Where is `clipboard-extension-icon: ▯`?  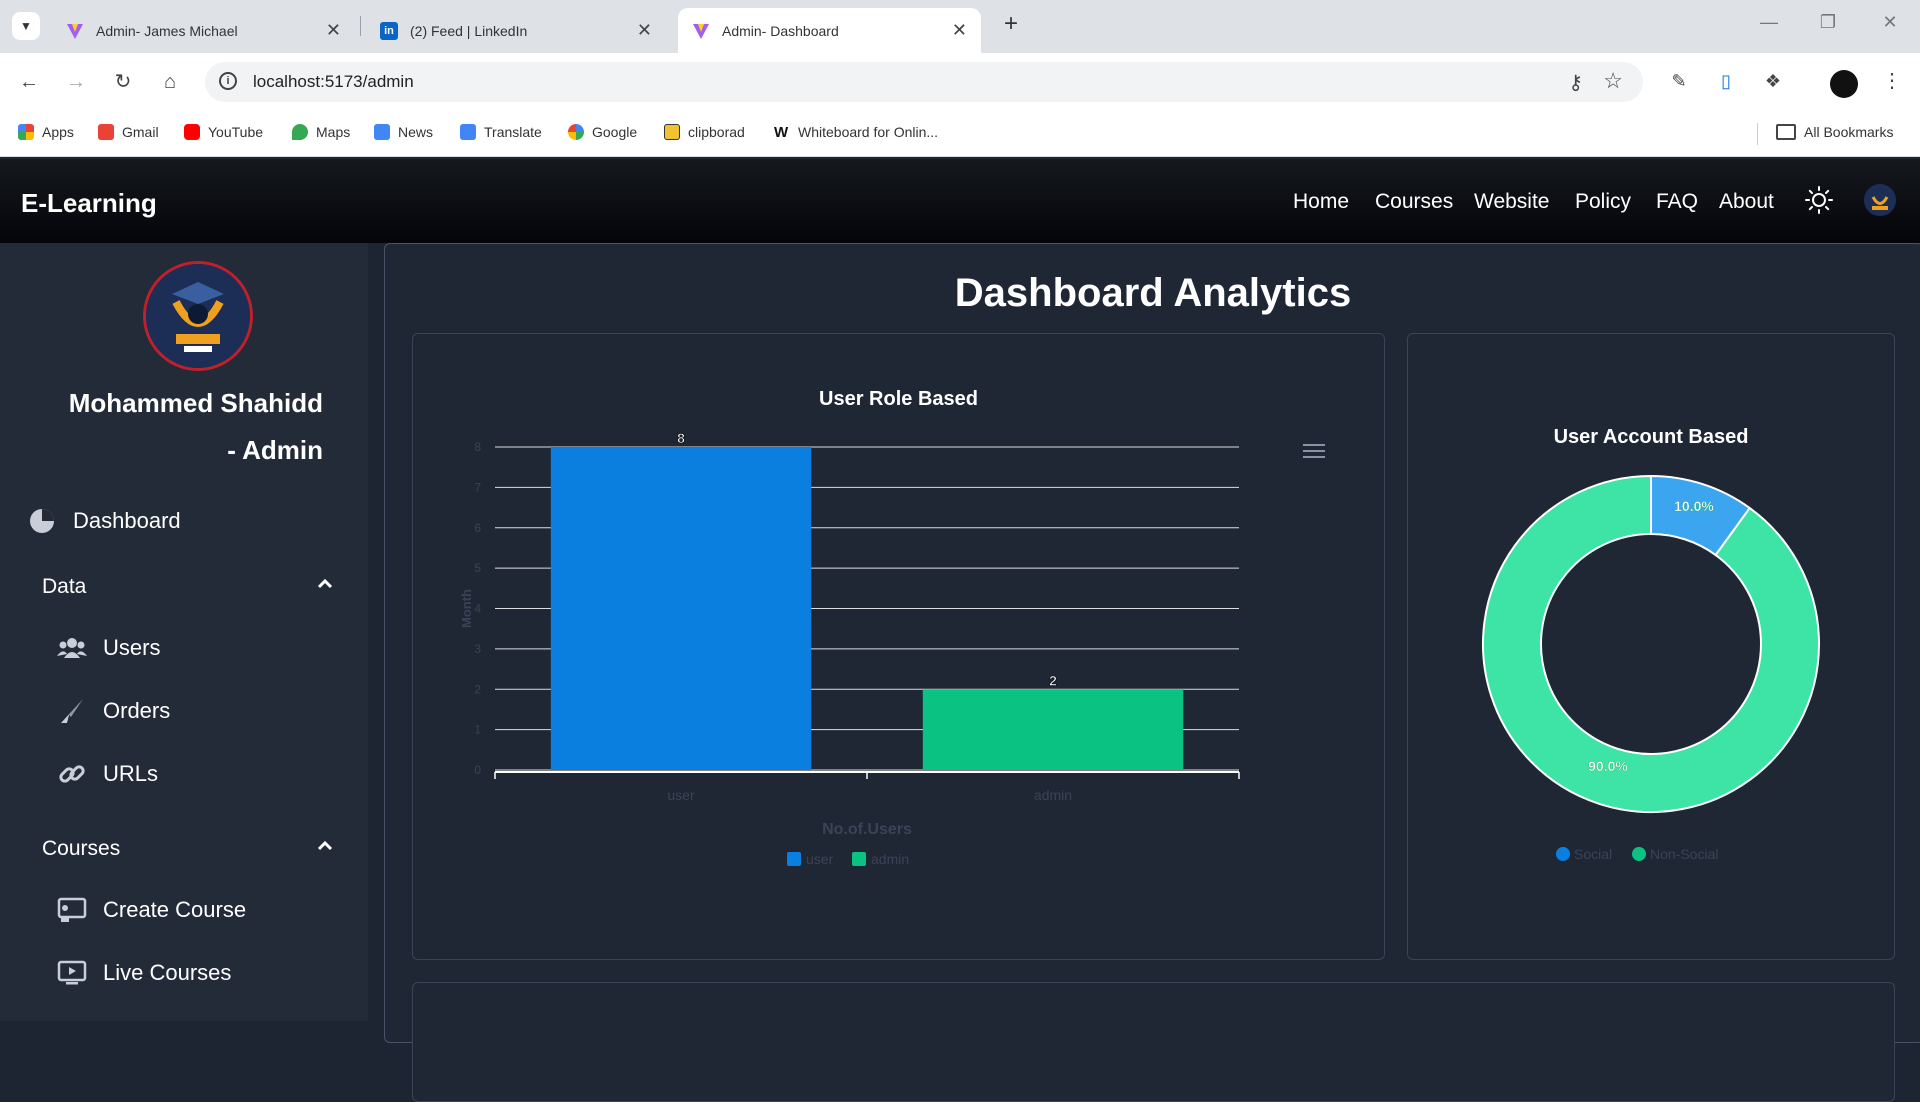
clipboard-extension-icon: ▯ is located at coordinates (1726, 81).